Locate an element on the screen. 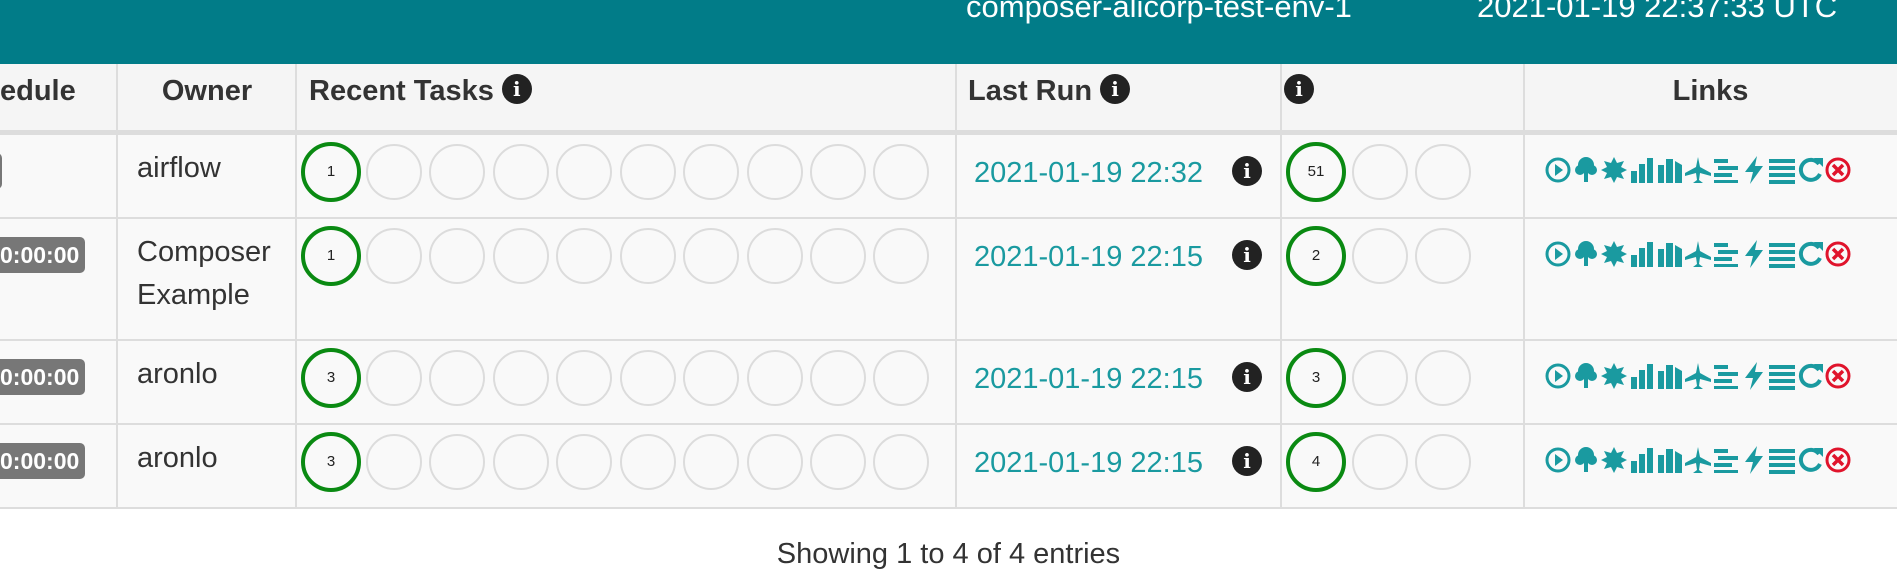 This screenshot has height=572, width=1897. dag-run-circle-success: 2 is located at coordinates (1316, 256).